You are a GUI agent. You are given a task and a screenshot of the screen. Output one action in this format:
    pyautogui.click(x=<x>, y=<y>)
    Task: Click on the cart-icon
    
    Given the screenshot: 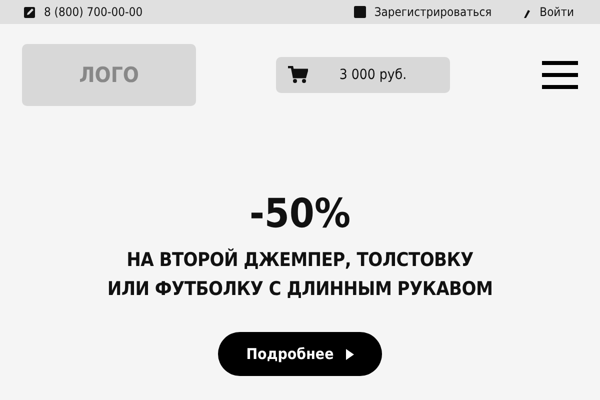 What is the action you would take?
    pyautogui.click(x=298, y=75)
    